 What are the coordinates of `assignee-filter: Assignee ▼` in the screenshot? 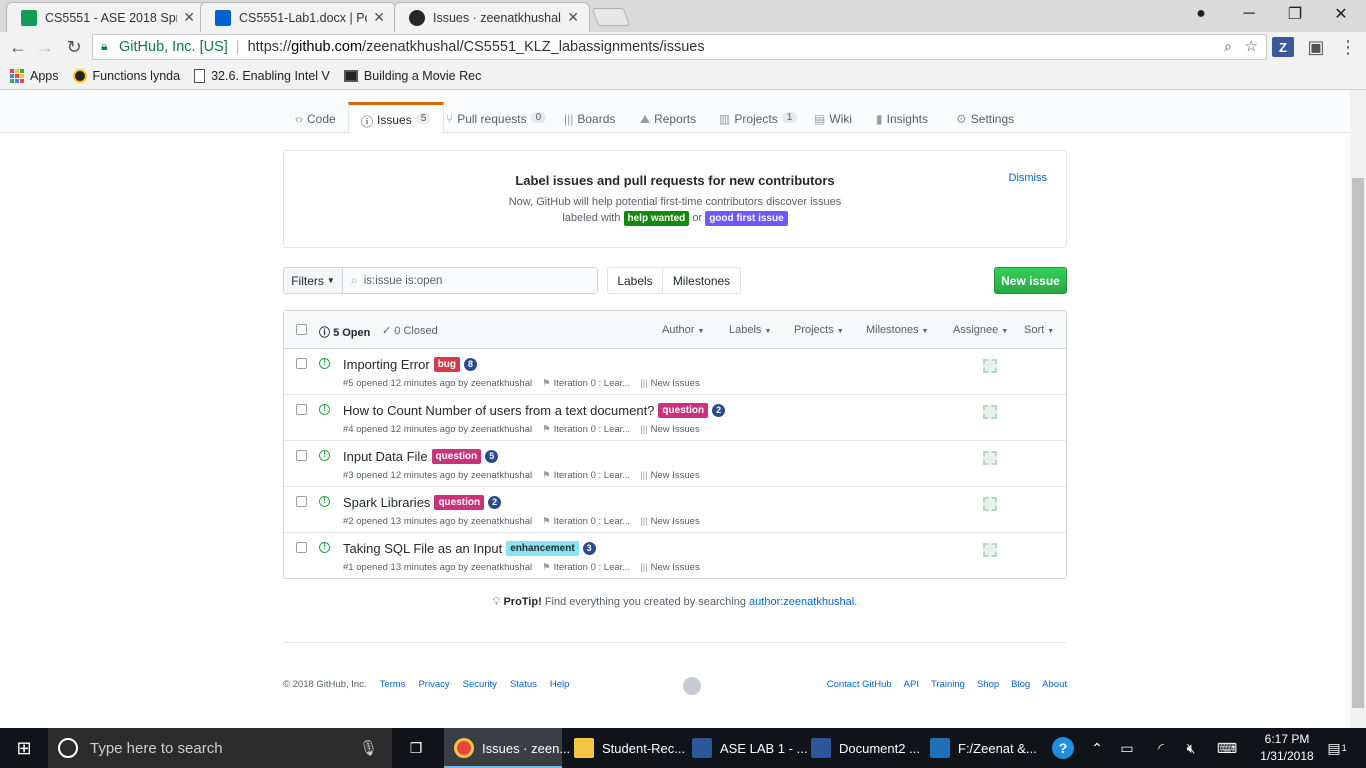 It's located at (980, 330).